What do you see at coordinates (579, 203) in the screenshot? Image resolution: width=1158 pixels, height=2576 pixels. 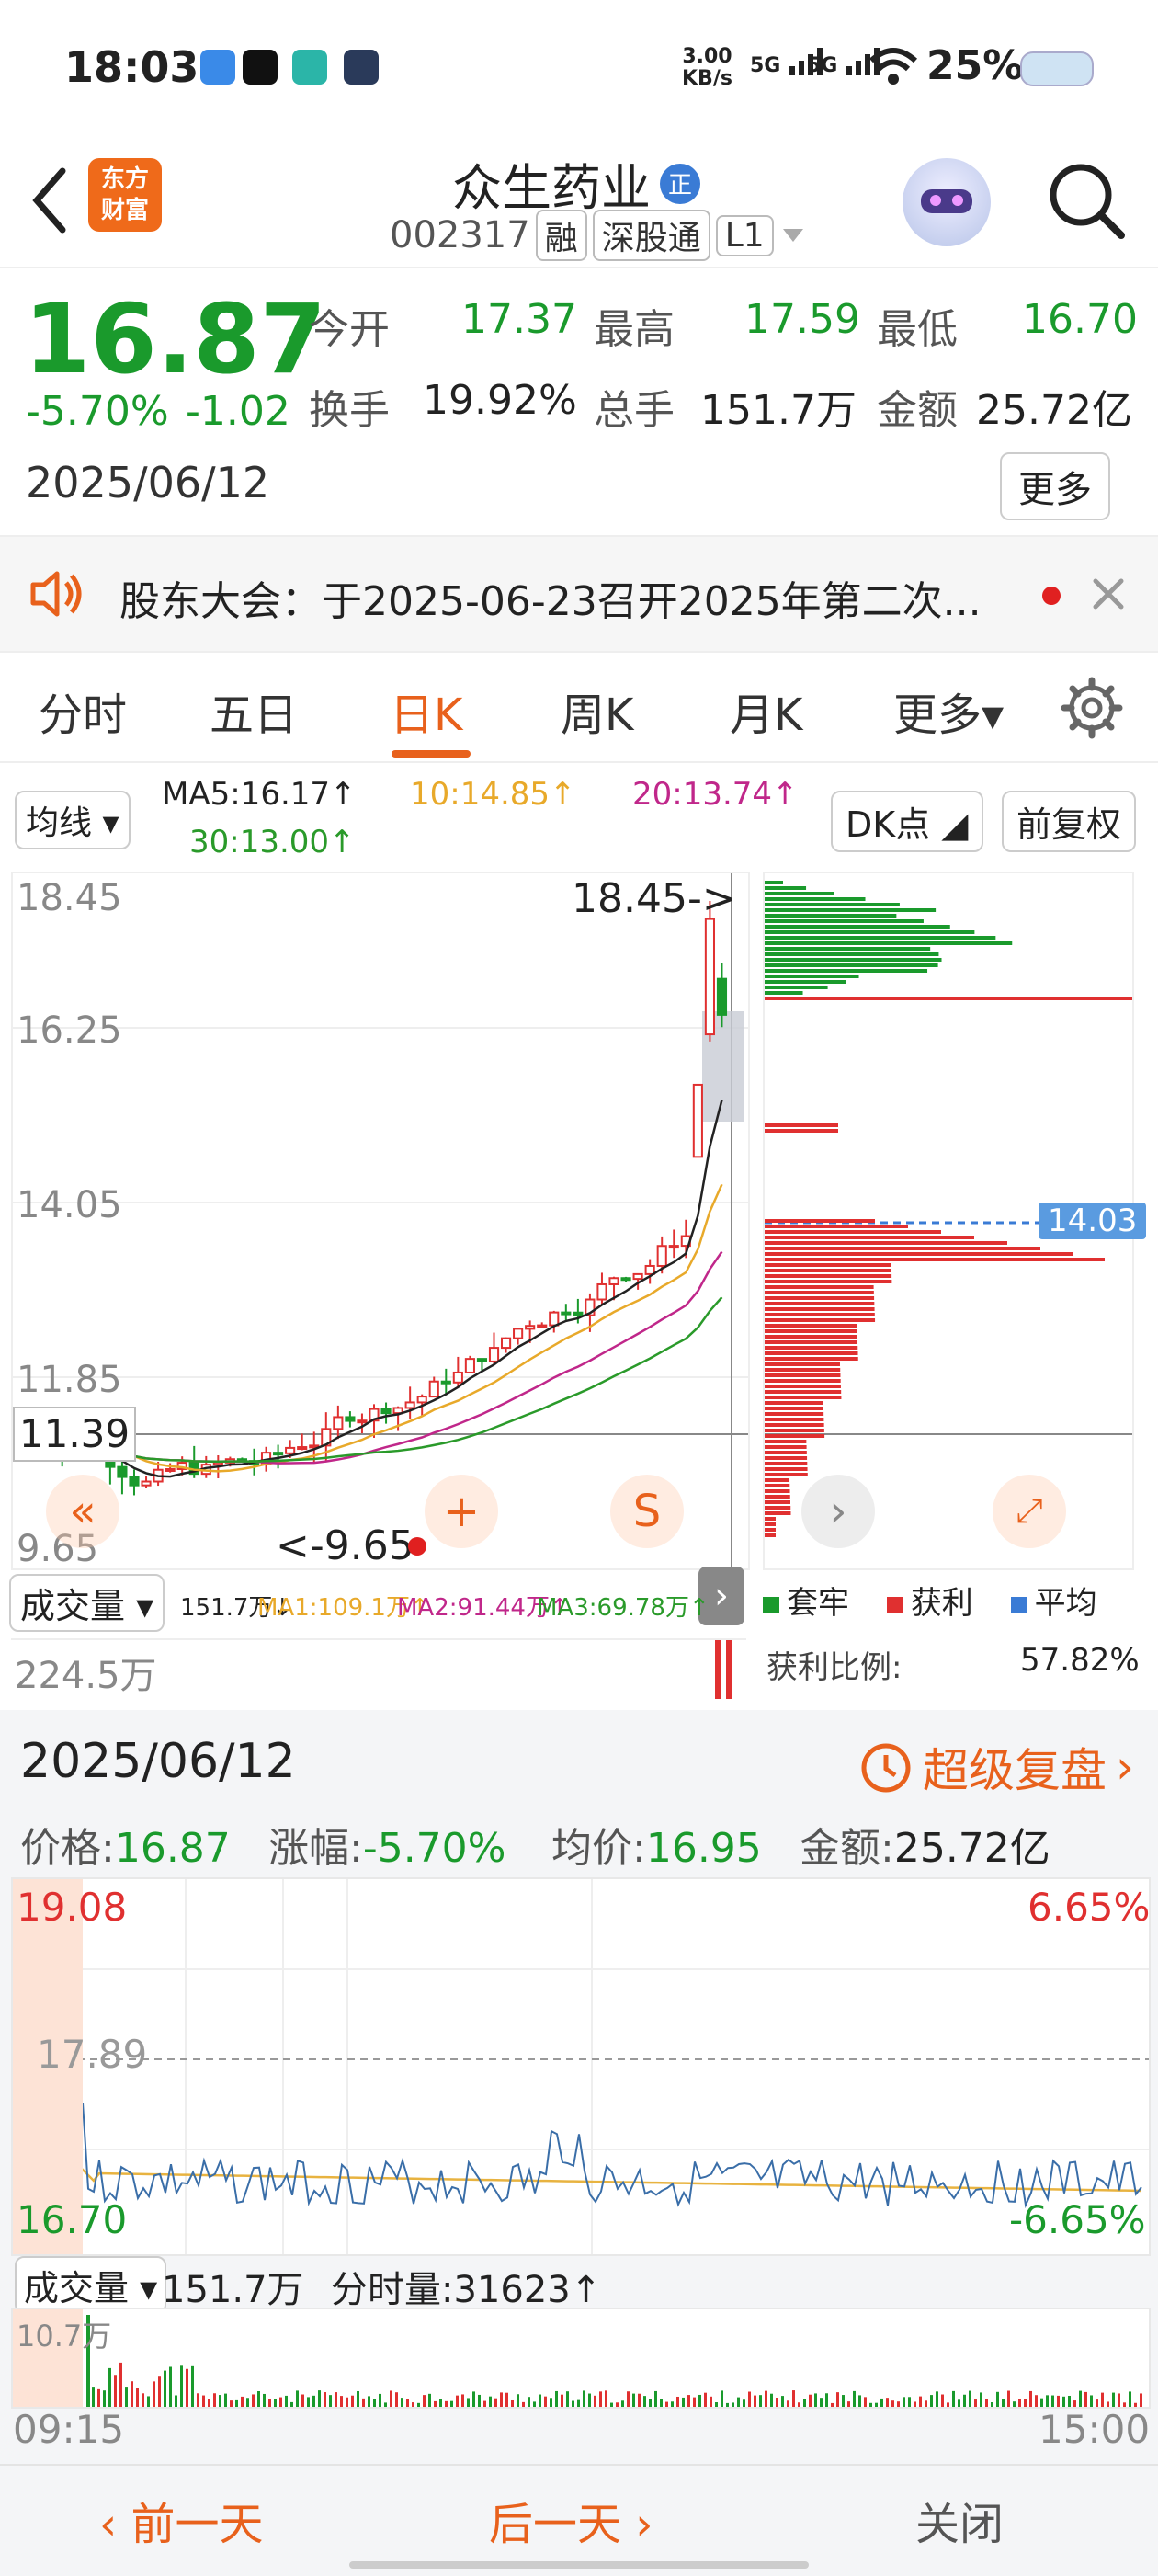 I see `stock-header: 东方 财富 众生药业 正 002317 融 深股通 L1` at bounding box center [579, 203].